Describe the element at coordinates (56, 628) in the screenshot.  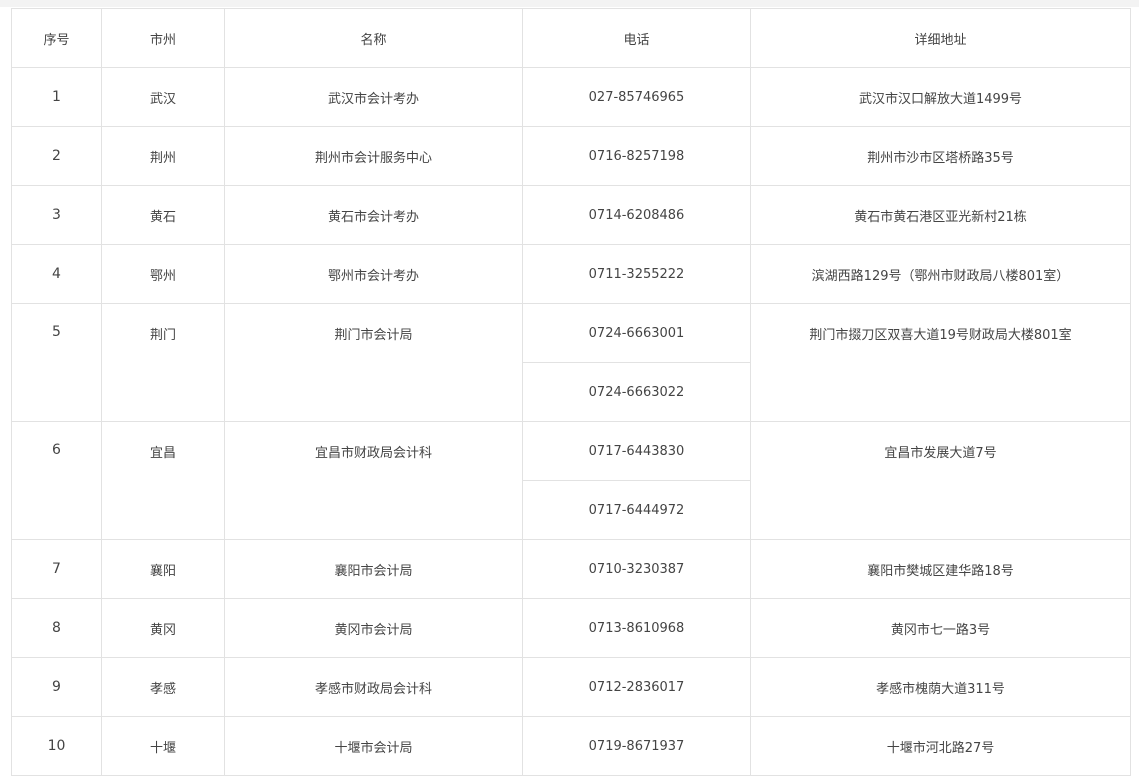
I see `cell-index: 8` at that location.